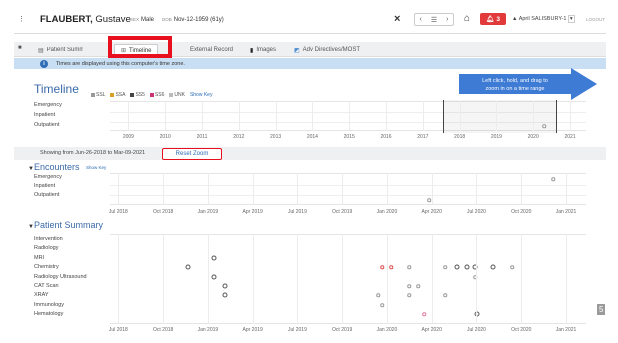 This screenshot has height=343, width=618. I want to click on axis-tick-label: Jan 2019, so click(208, 330).